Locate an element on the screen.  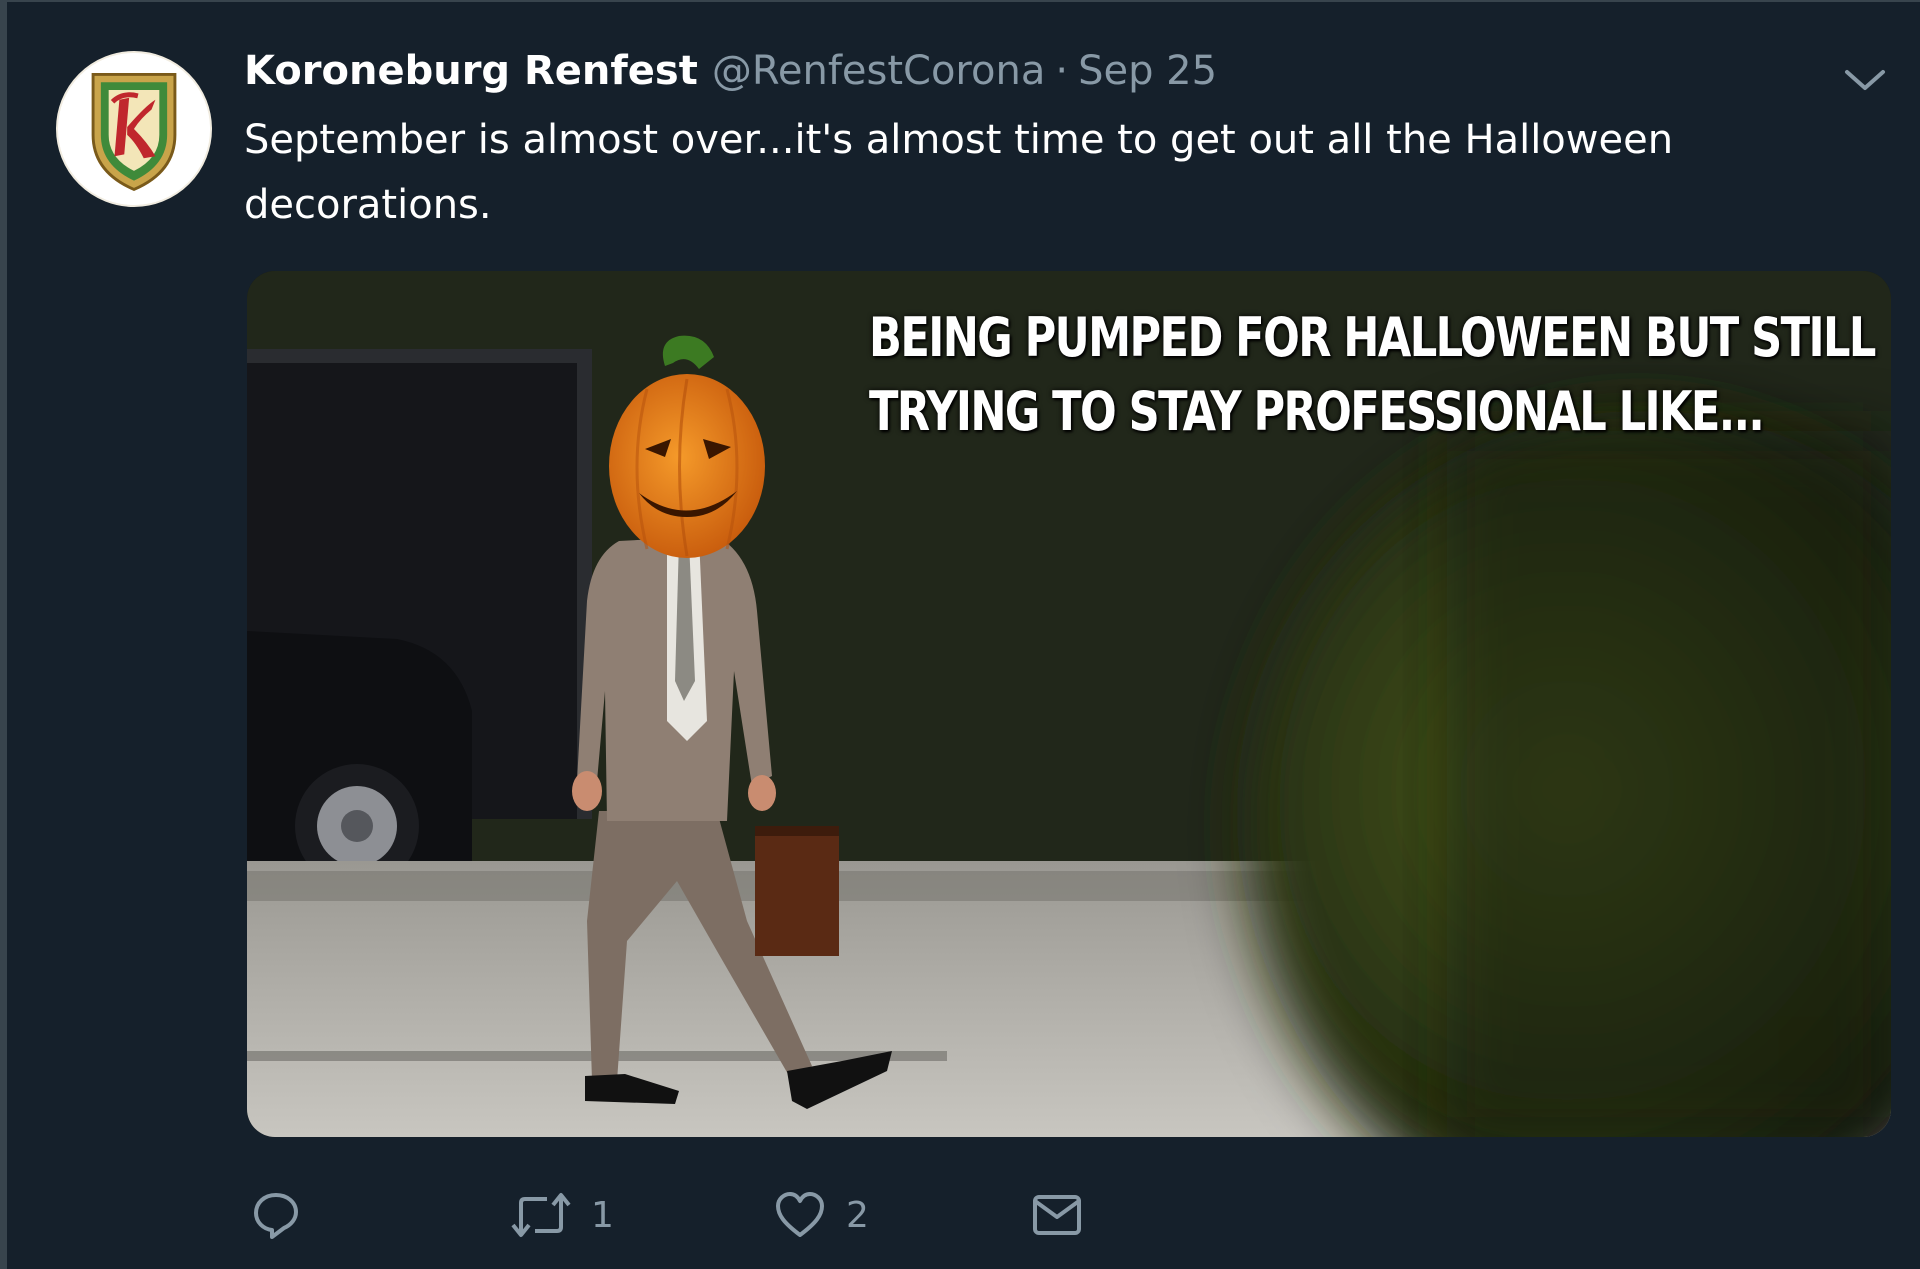
retweet-button: 1 is located at coordinates (562, 1215).